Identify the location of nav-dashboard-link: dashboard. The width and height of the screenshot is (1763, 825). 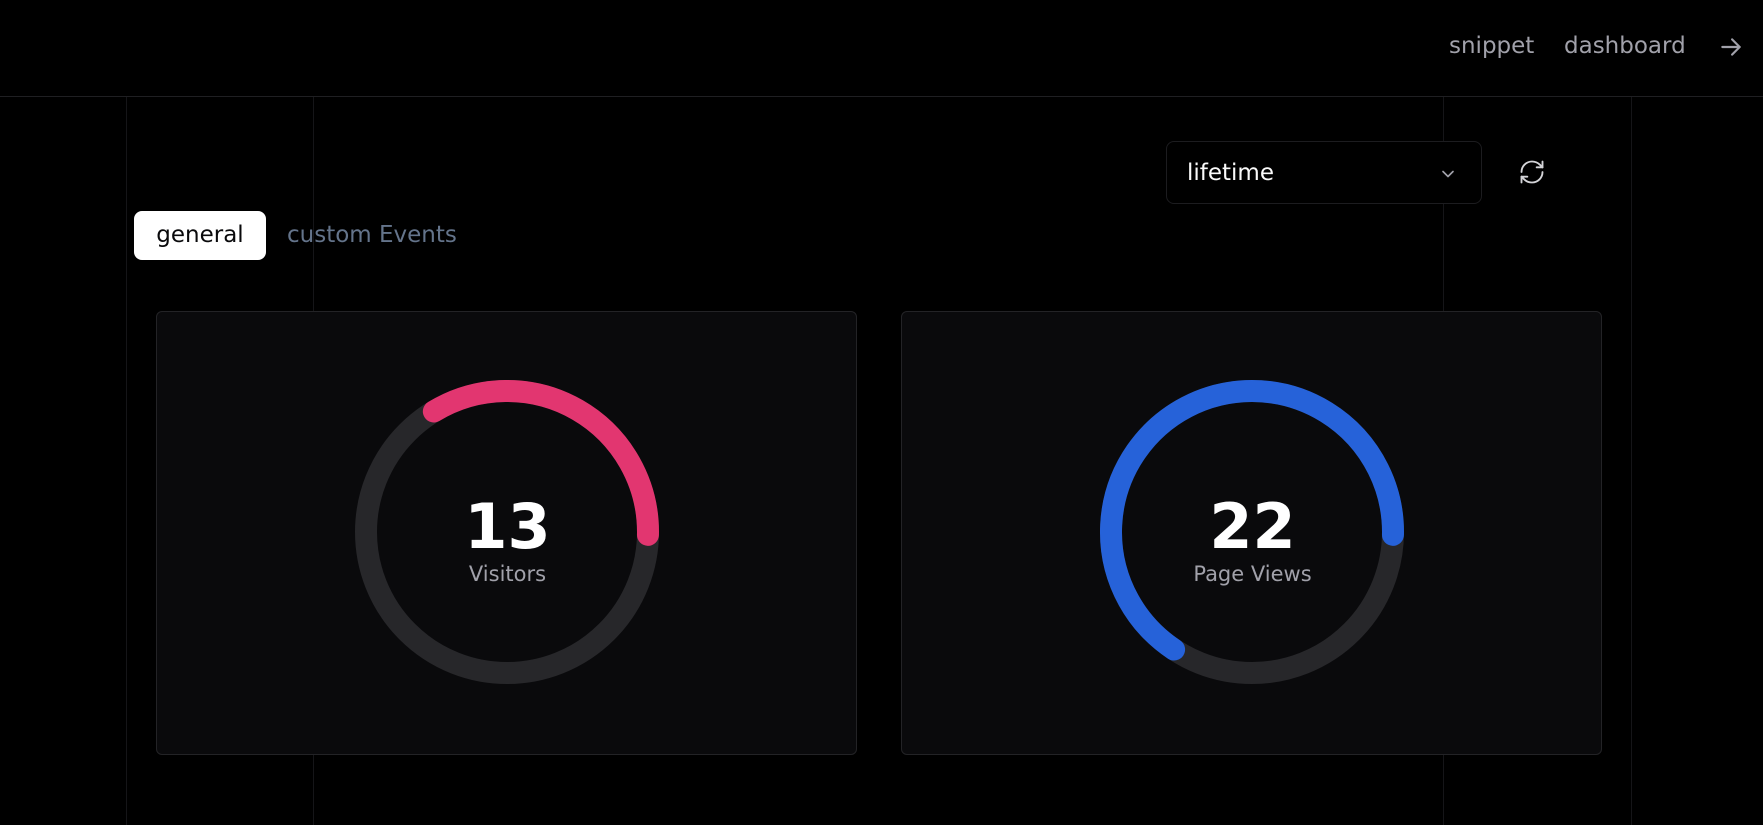
(1625, 46).